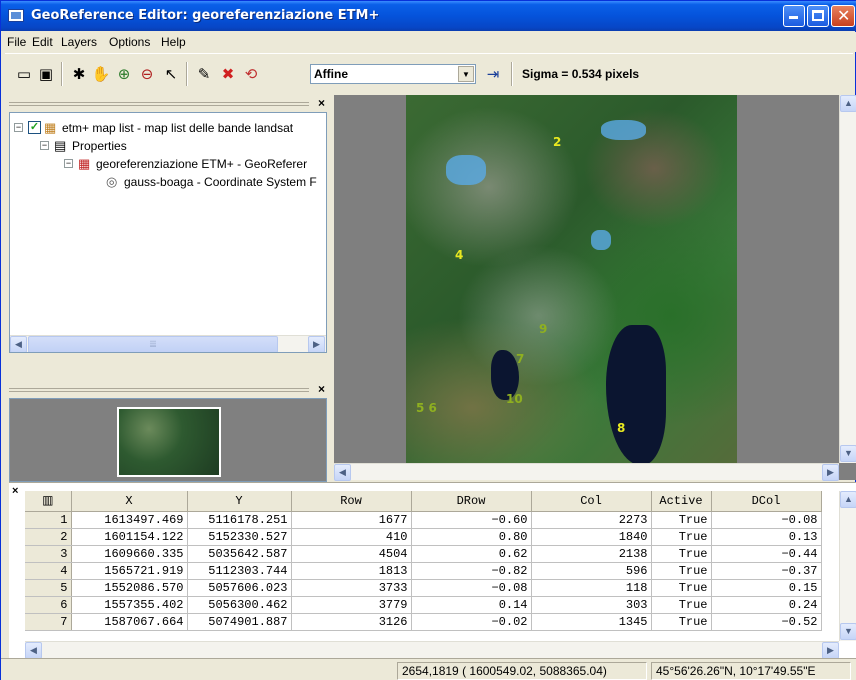 The height and width of the screenshot is (680, 856). Describe the element at coordinates (129, 605) in the screenshot. I see `cell-x: 1557355.402` at that location.